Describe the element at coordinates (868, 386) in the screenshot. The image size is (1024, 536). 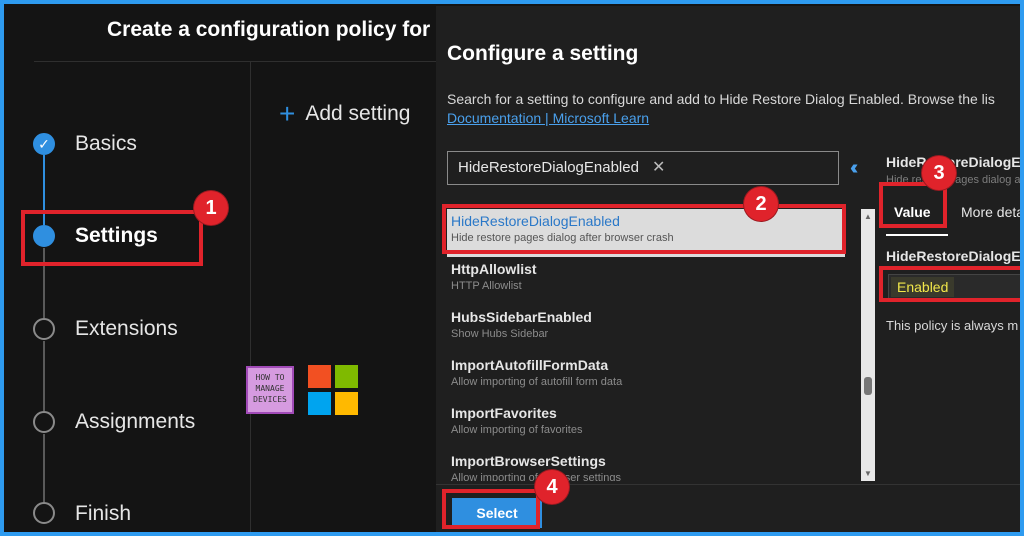
I see `scrollbar-thumb` at that location.